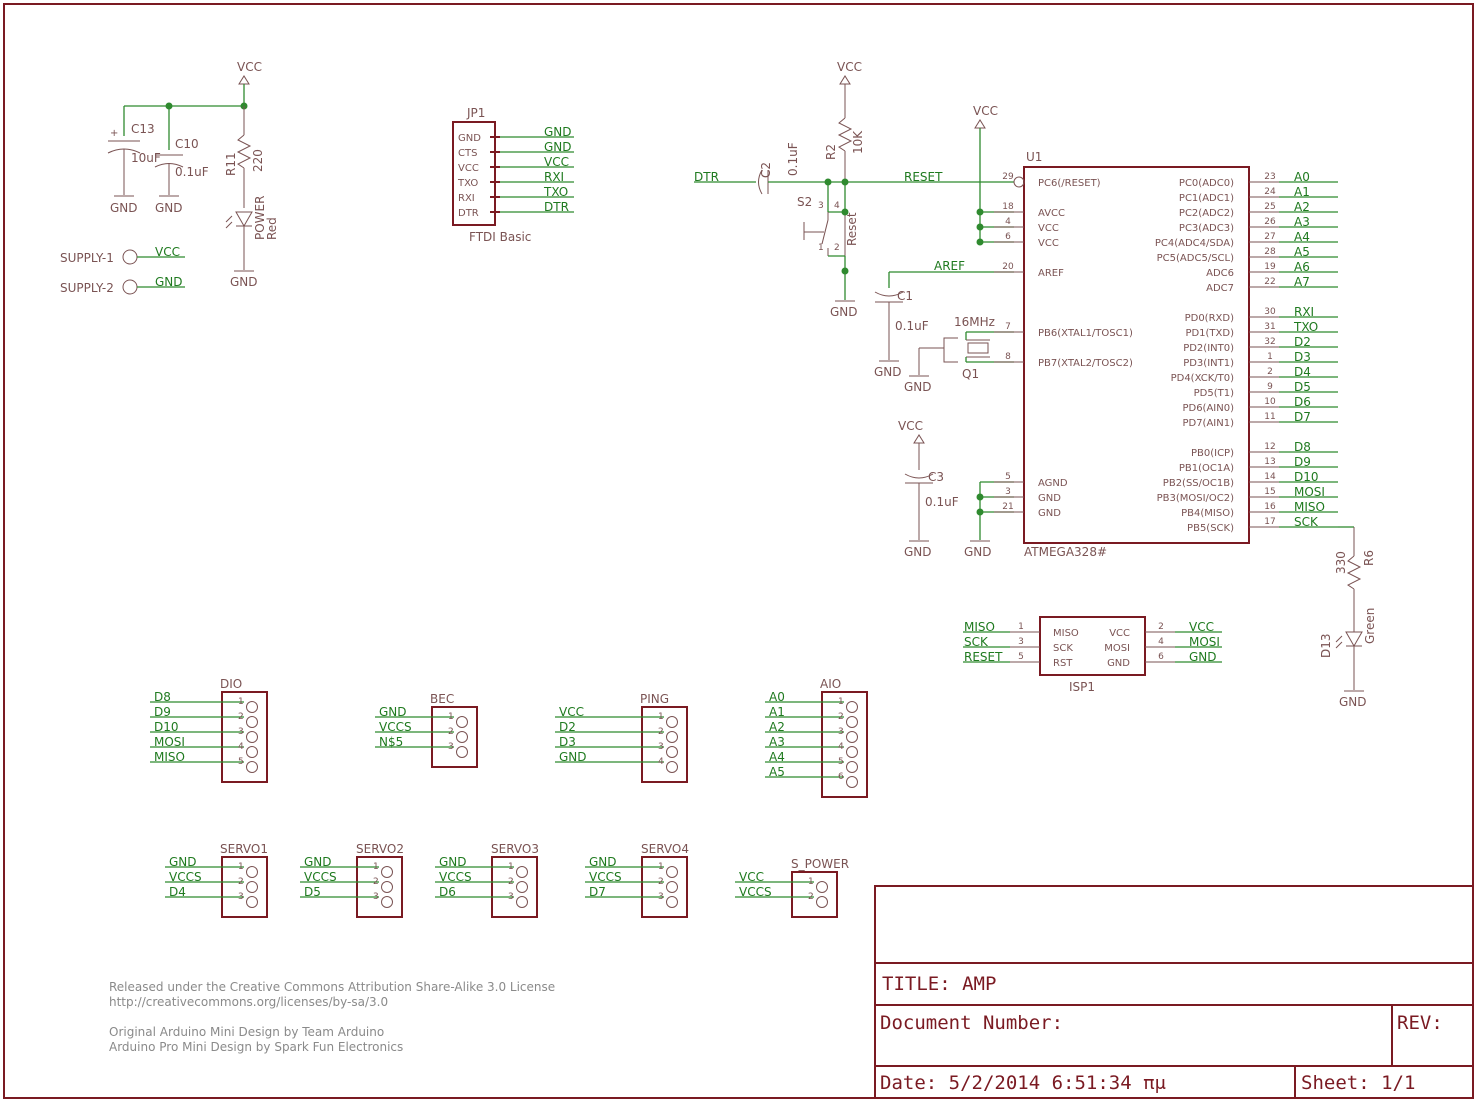 The width and height of the screenshot is (1477, 1102). What do you see at coordinates (910, 426) in the screenshot?
I see `c3-vcc-label: VCC` at bounding box center [910, 426].